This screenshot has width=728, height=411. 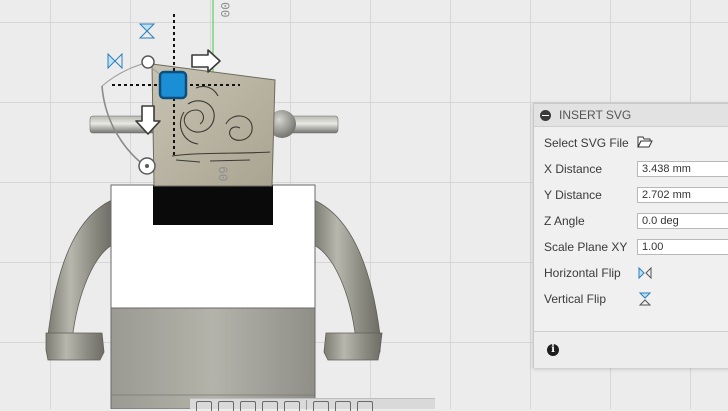 I want to click on look-at-icon, so click(x=226, y=406).